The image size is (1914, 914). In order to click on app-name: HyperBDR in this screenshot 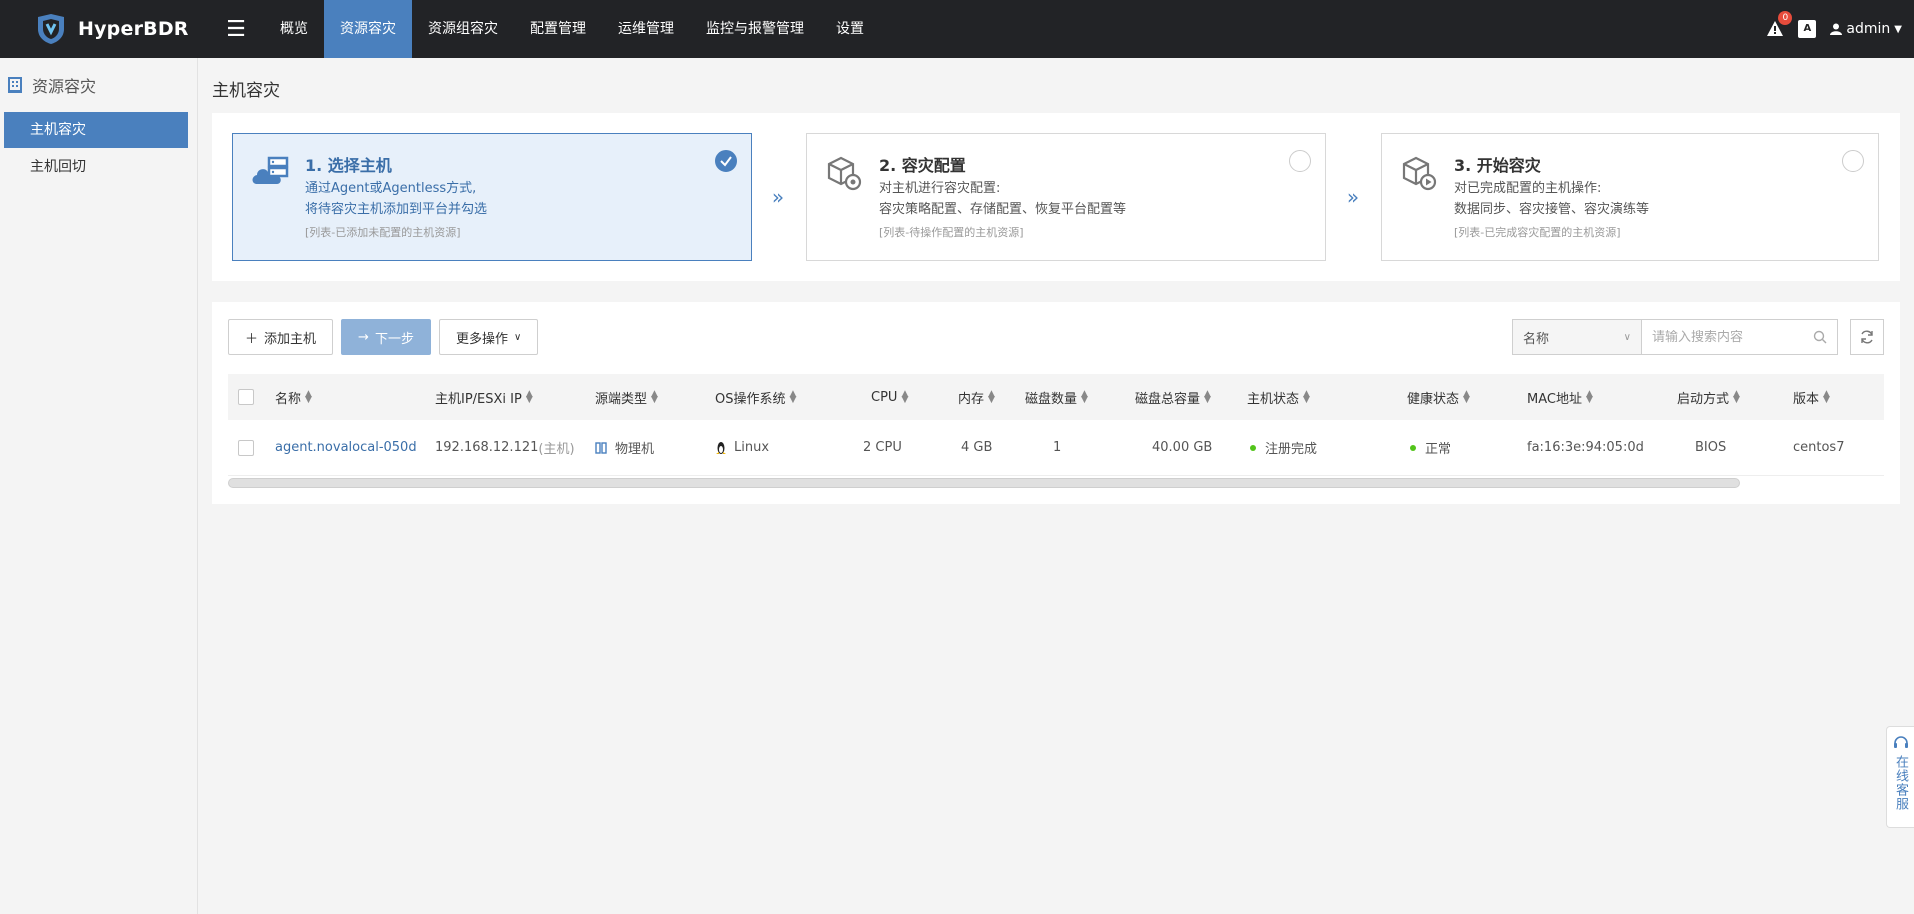, I will do `click(133, 29)`.